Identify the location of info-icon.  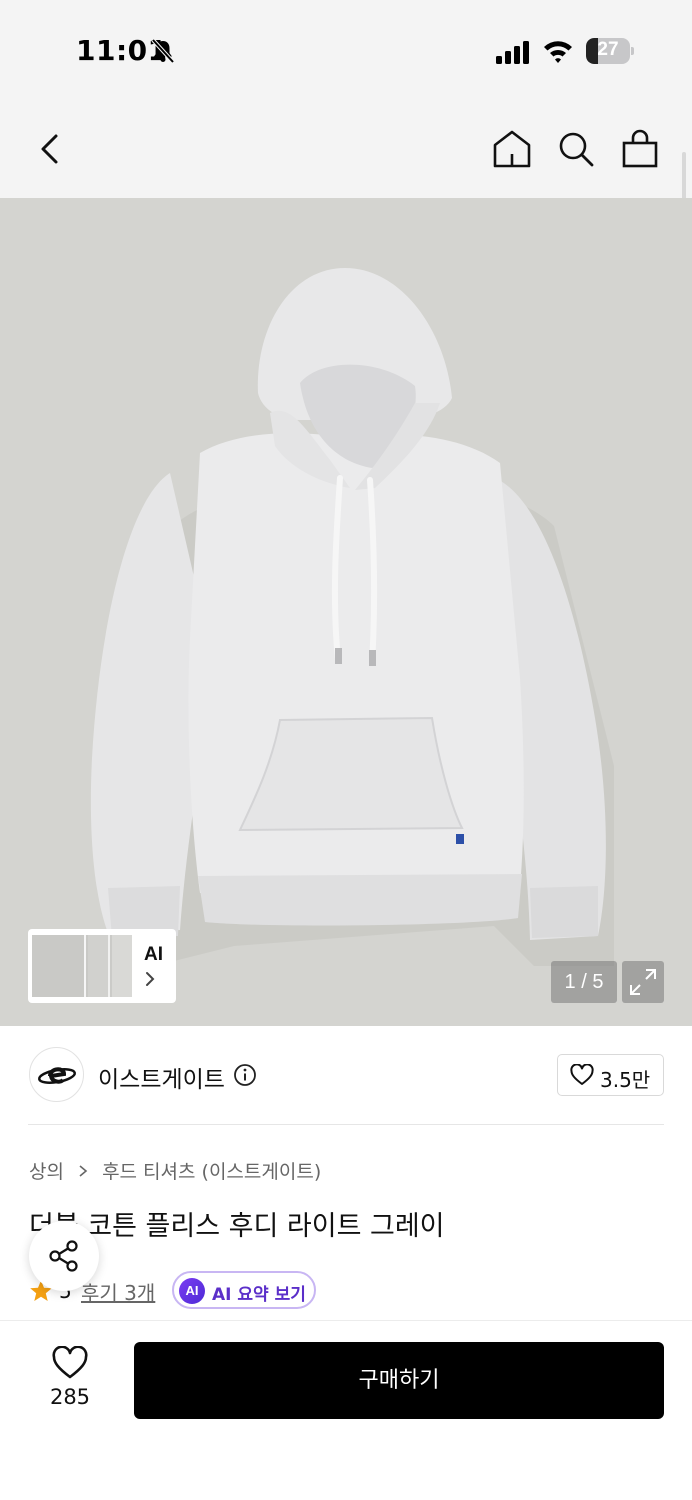
(245, 1075).